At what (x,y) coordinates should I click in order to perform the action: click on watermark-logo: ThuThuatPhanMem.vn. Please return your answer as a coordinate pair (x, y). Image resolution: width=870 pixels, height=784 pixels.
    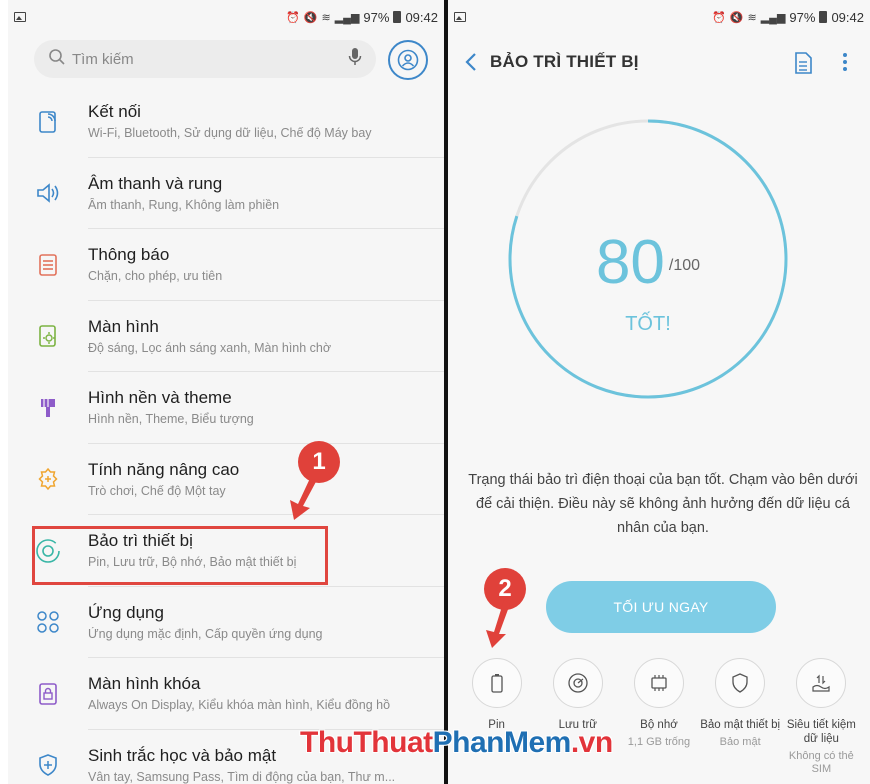
    Looking at the image, I should click on (456, 743).